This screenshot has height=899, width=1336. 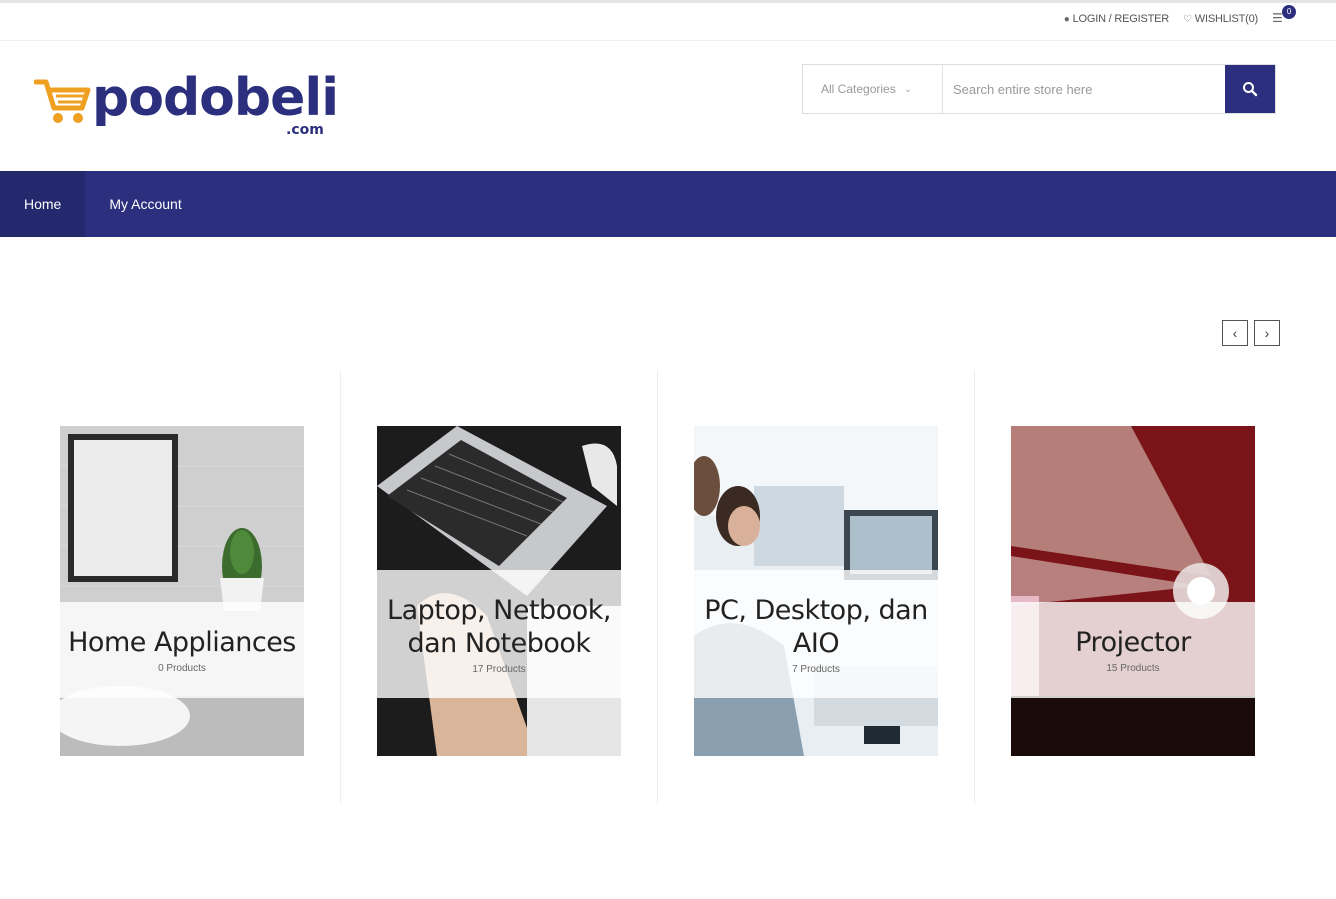 I want to click on category-caption: Projector 15 Products, so click(x=1133, y=650).